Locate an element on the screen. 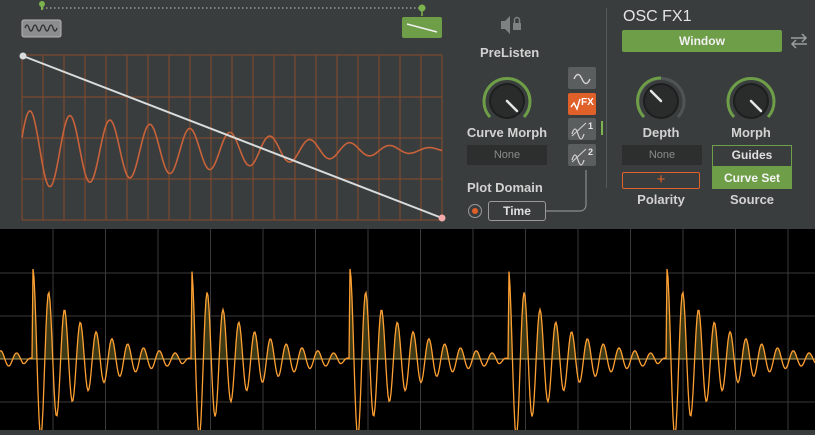 This screenshot has width=815, height=435. fx-icon: FX is located at coordinates (582, 104).